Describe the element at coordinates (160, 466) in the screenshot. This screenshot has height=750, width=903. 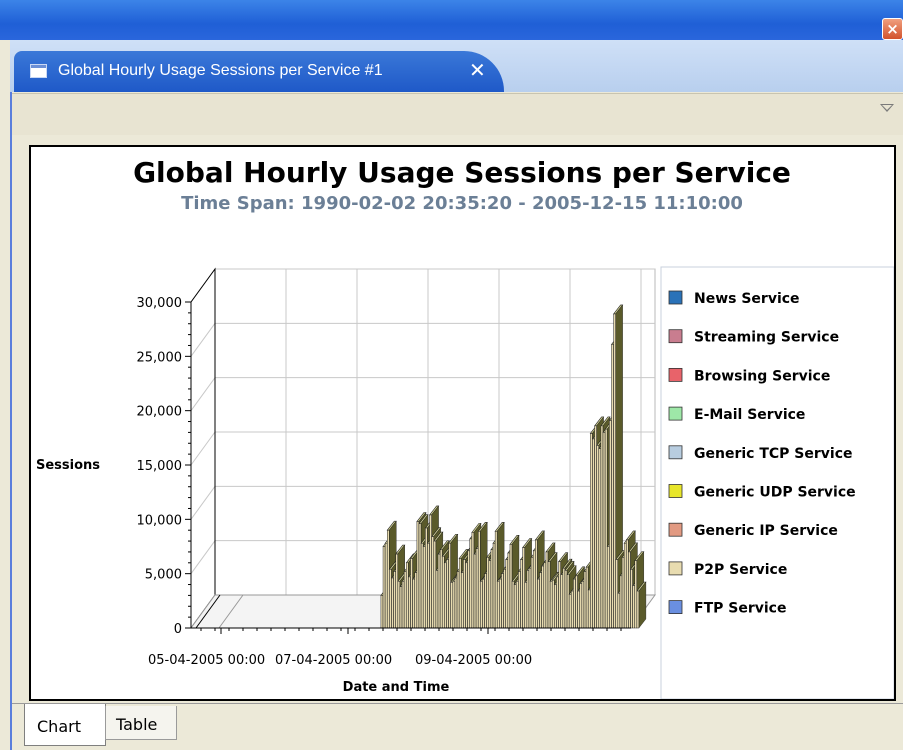
I see `y-tick-label: 15,000` at that location.